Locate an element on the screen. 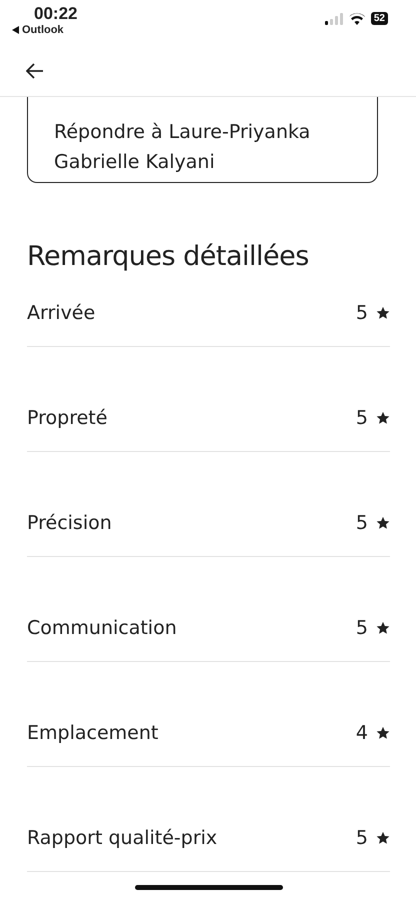 The image size is (416, 900). back-app-link: Outlook is located at coordinates (43, 30).